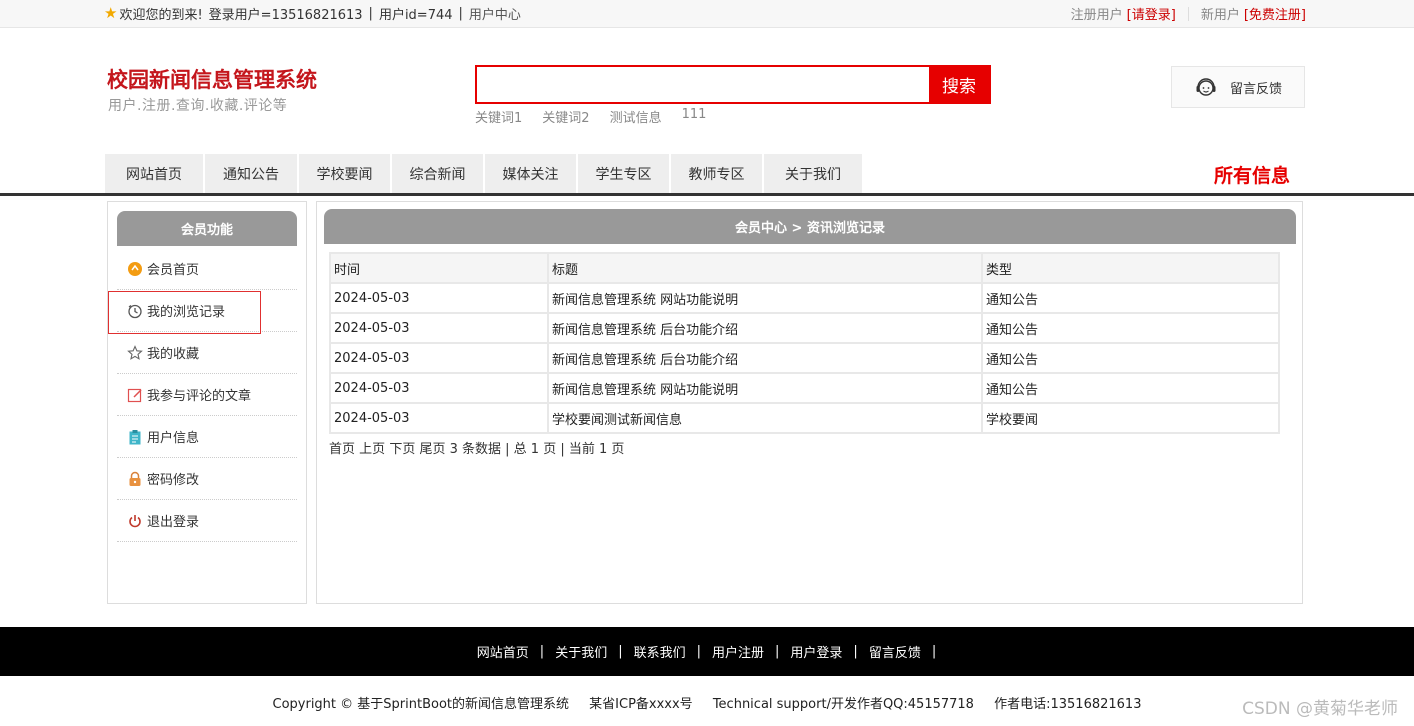 This screenshot has width=1414, height=726. Describe the element at coordinates (415, 15) in the screenshot. I see `user-id-text: 用户id=744` at that location.